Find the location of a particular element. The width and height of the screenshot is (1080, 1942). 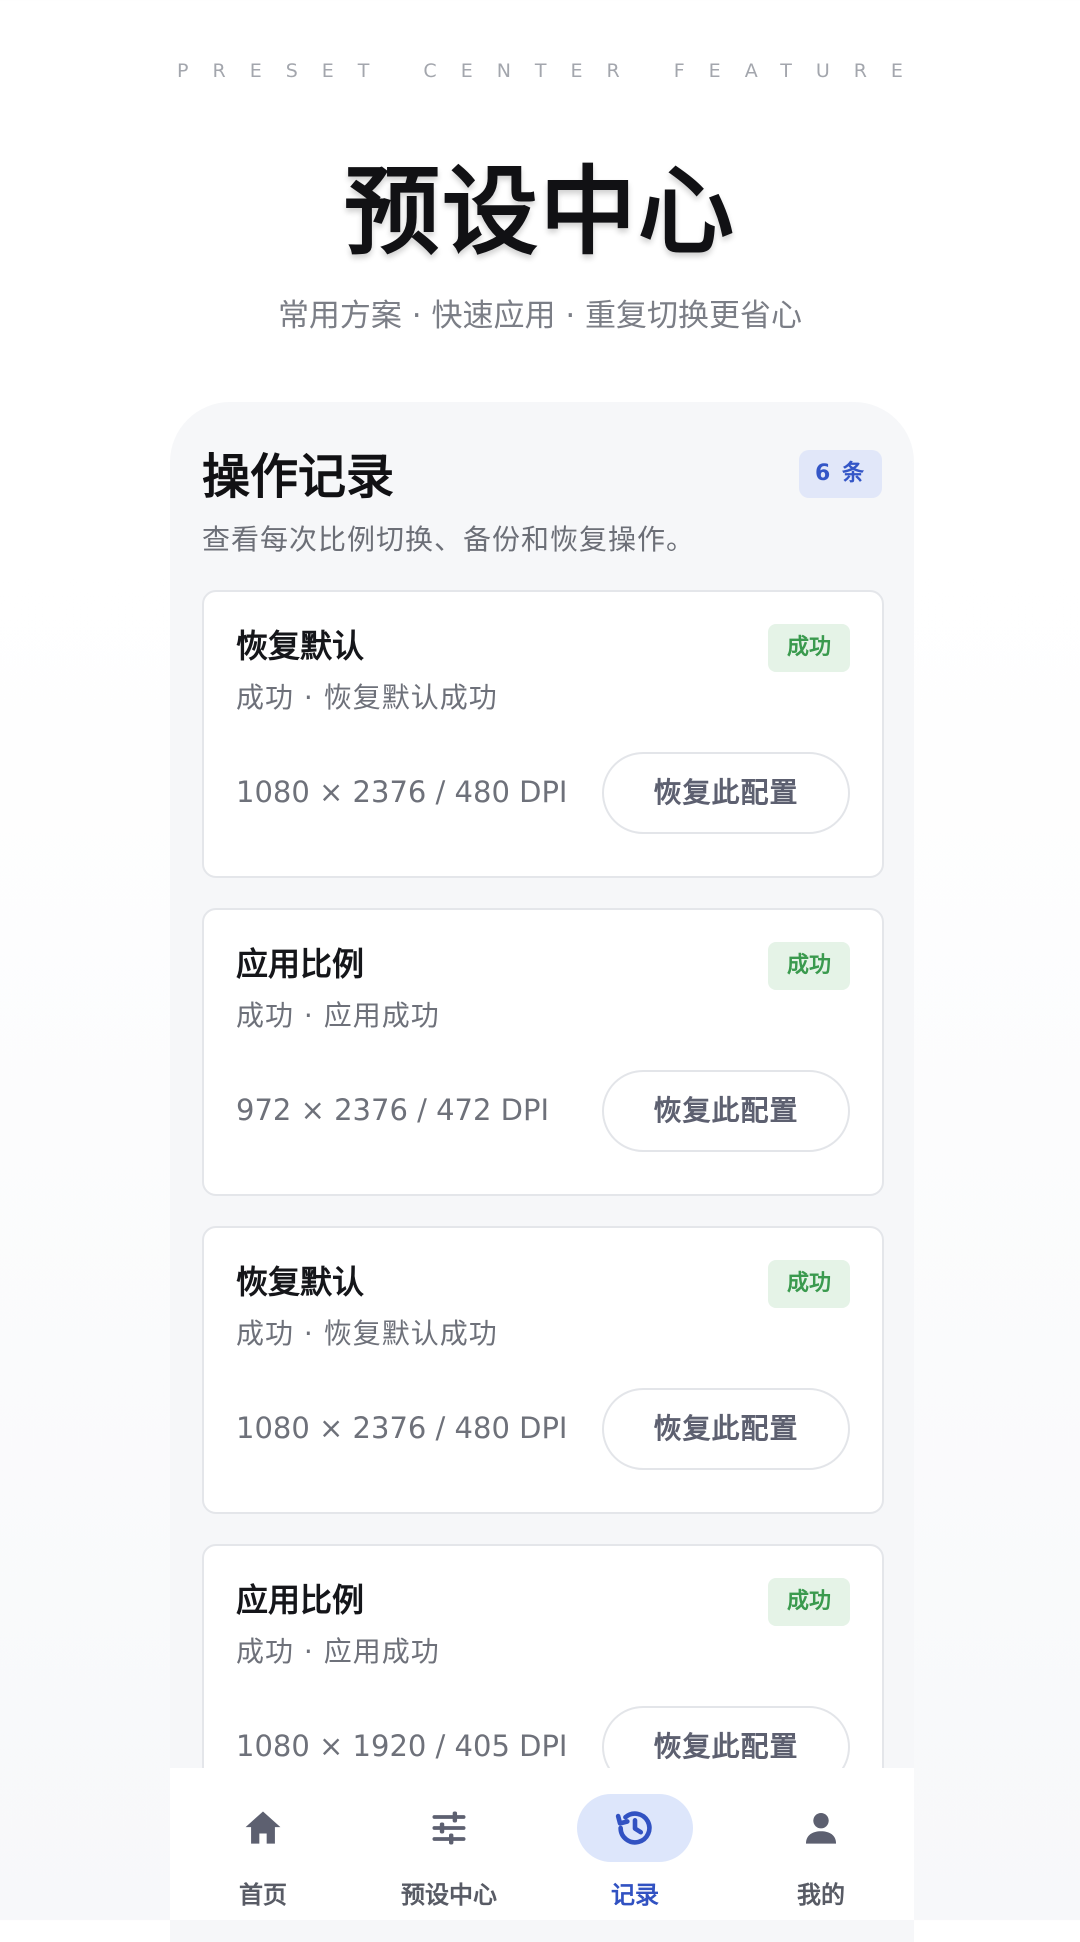

nav-item-presets: 预设中心 is located at coordinates (449, 1844).